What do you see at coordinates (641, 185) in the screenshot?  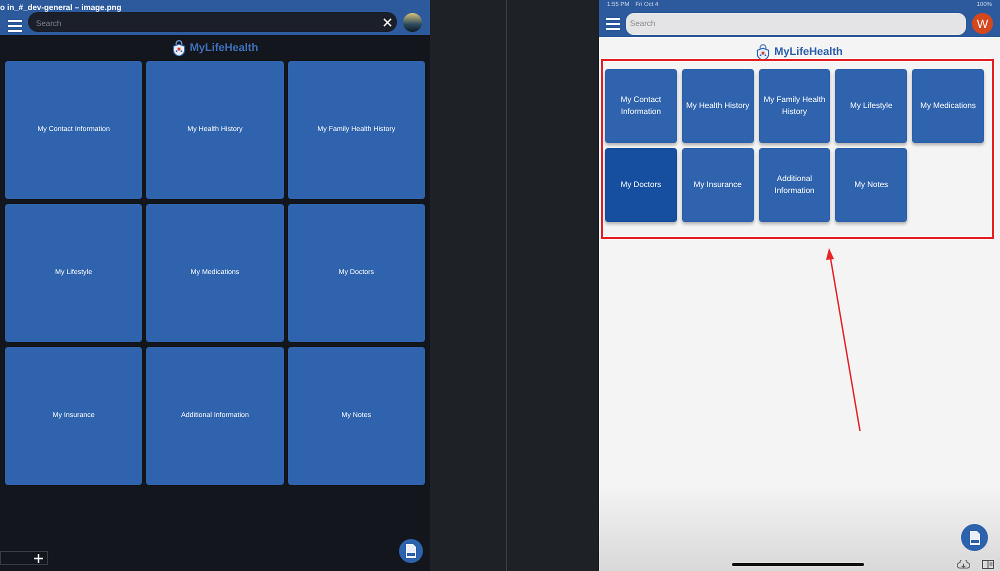 I see `menu-tile: My Doctors` at bounding box center [641, 185].